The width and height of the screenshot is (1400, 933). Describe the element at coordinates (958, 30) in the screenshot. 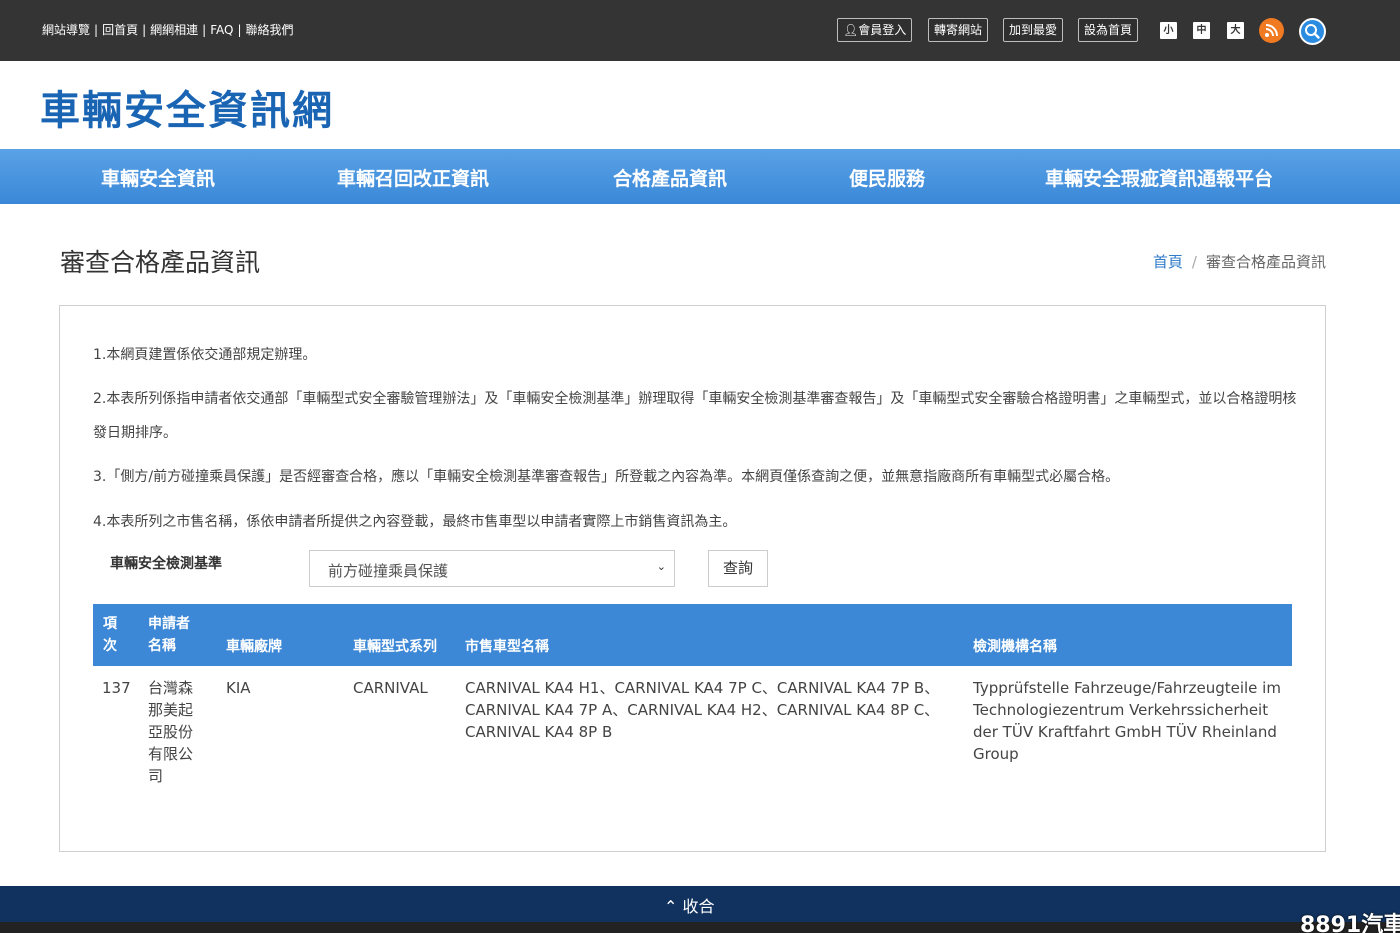

I see `share-site-button: 轉寄網站` at that location.